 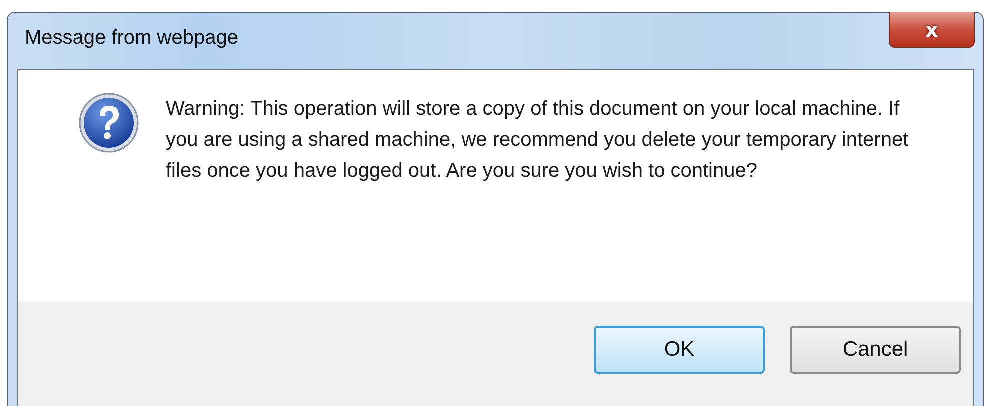 I want to click on default-button: OK, so click(x=679, y=350).